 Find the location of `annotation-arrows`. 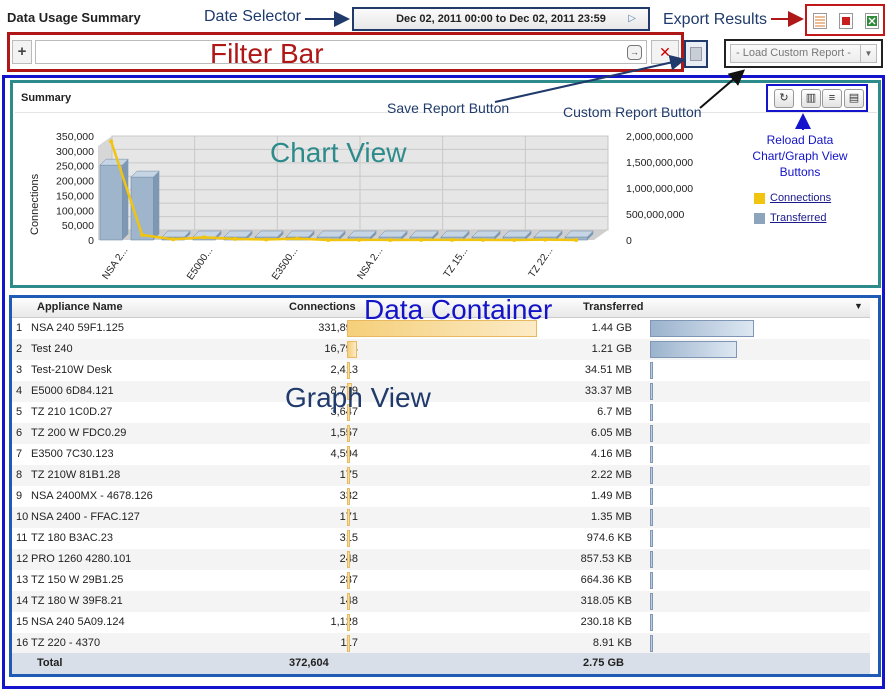

annotation-arrows is located at coordinates (558, 70).